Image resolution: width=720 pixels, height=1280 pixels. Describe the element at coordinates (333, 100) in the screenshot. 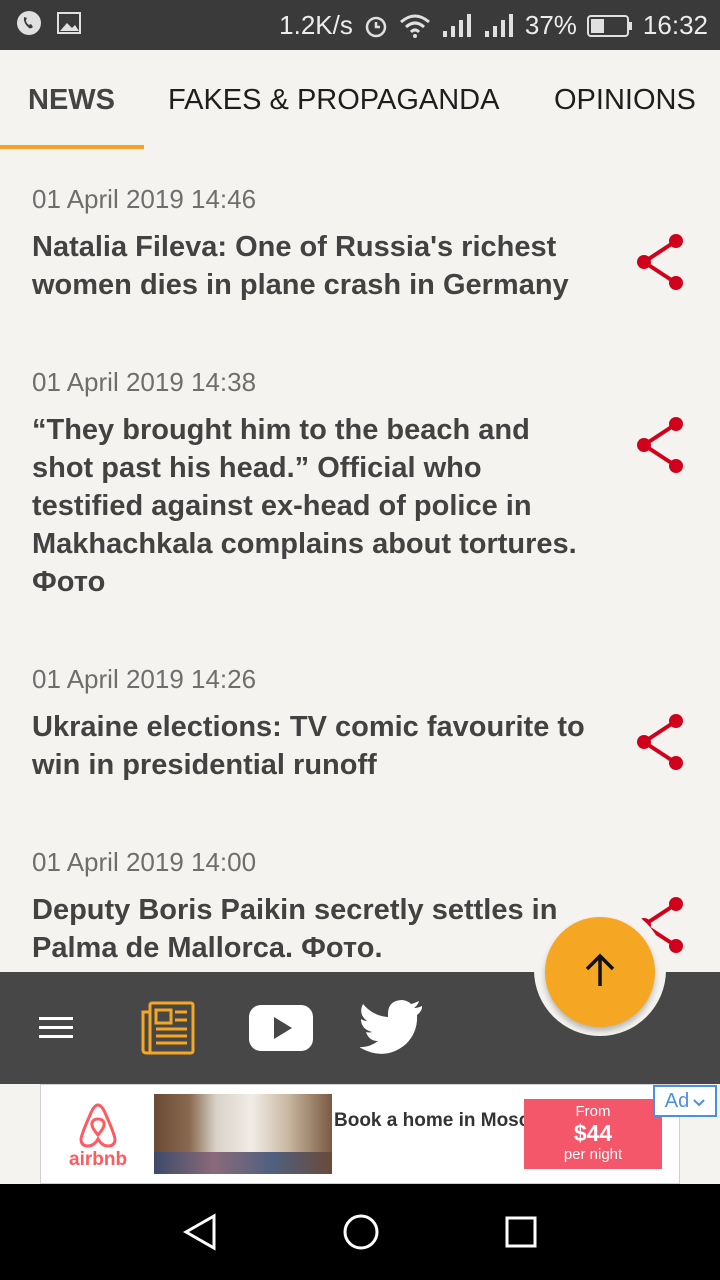

I see `tab-fakes-propaganda: FAKES & PROPAGANDA` at that location.